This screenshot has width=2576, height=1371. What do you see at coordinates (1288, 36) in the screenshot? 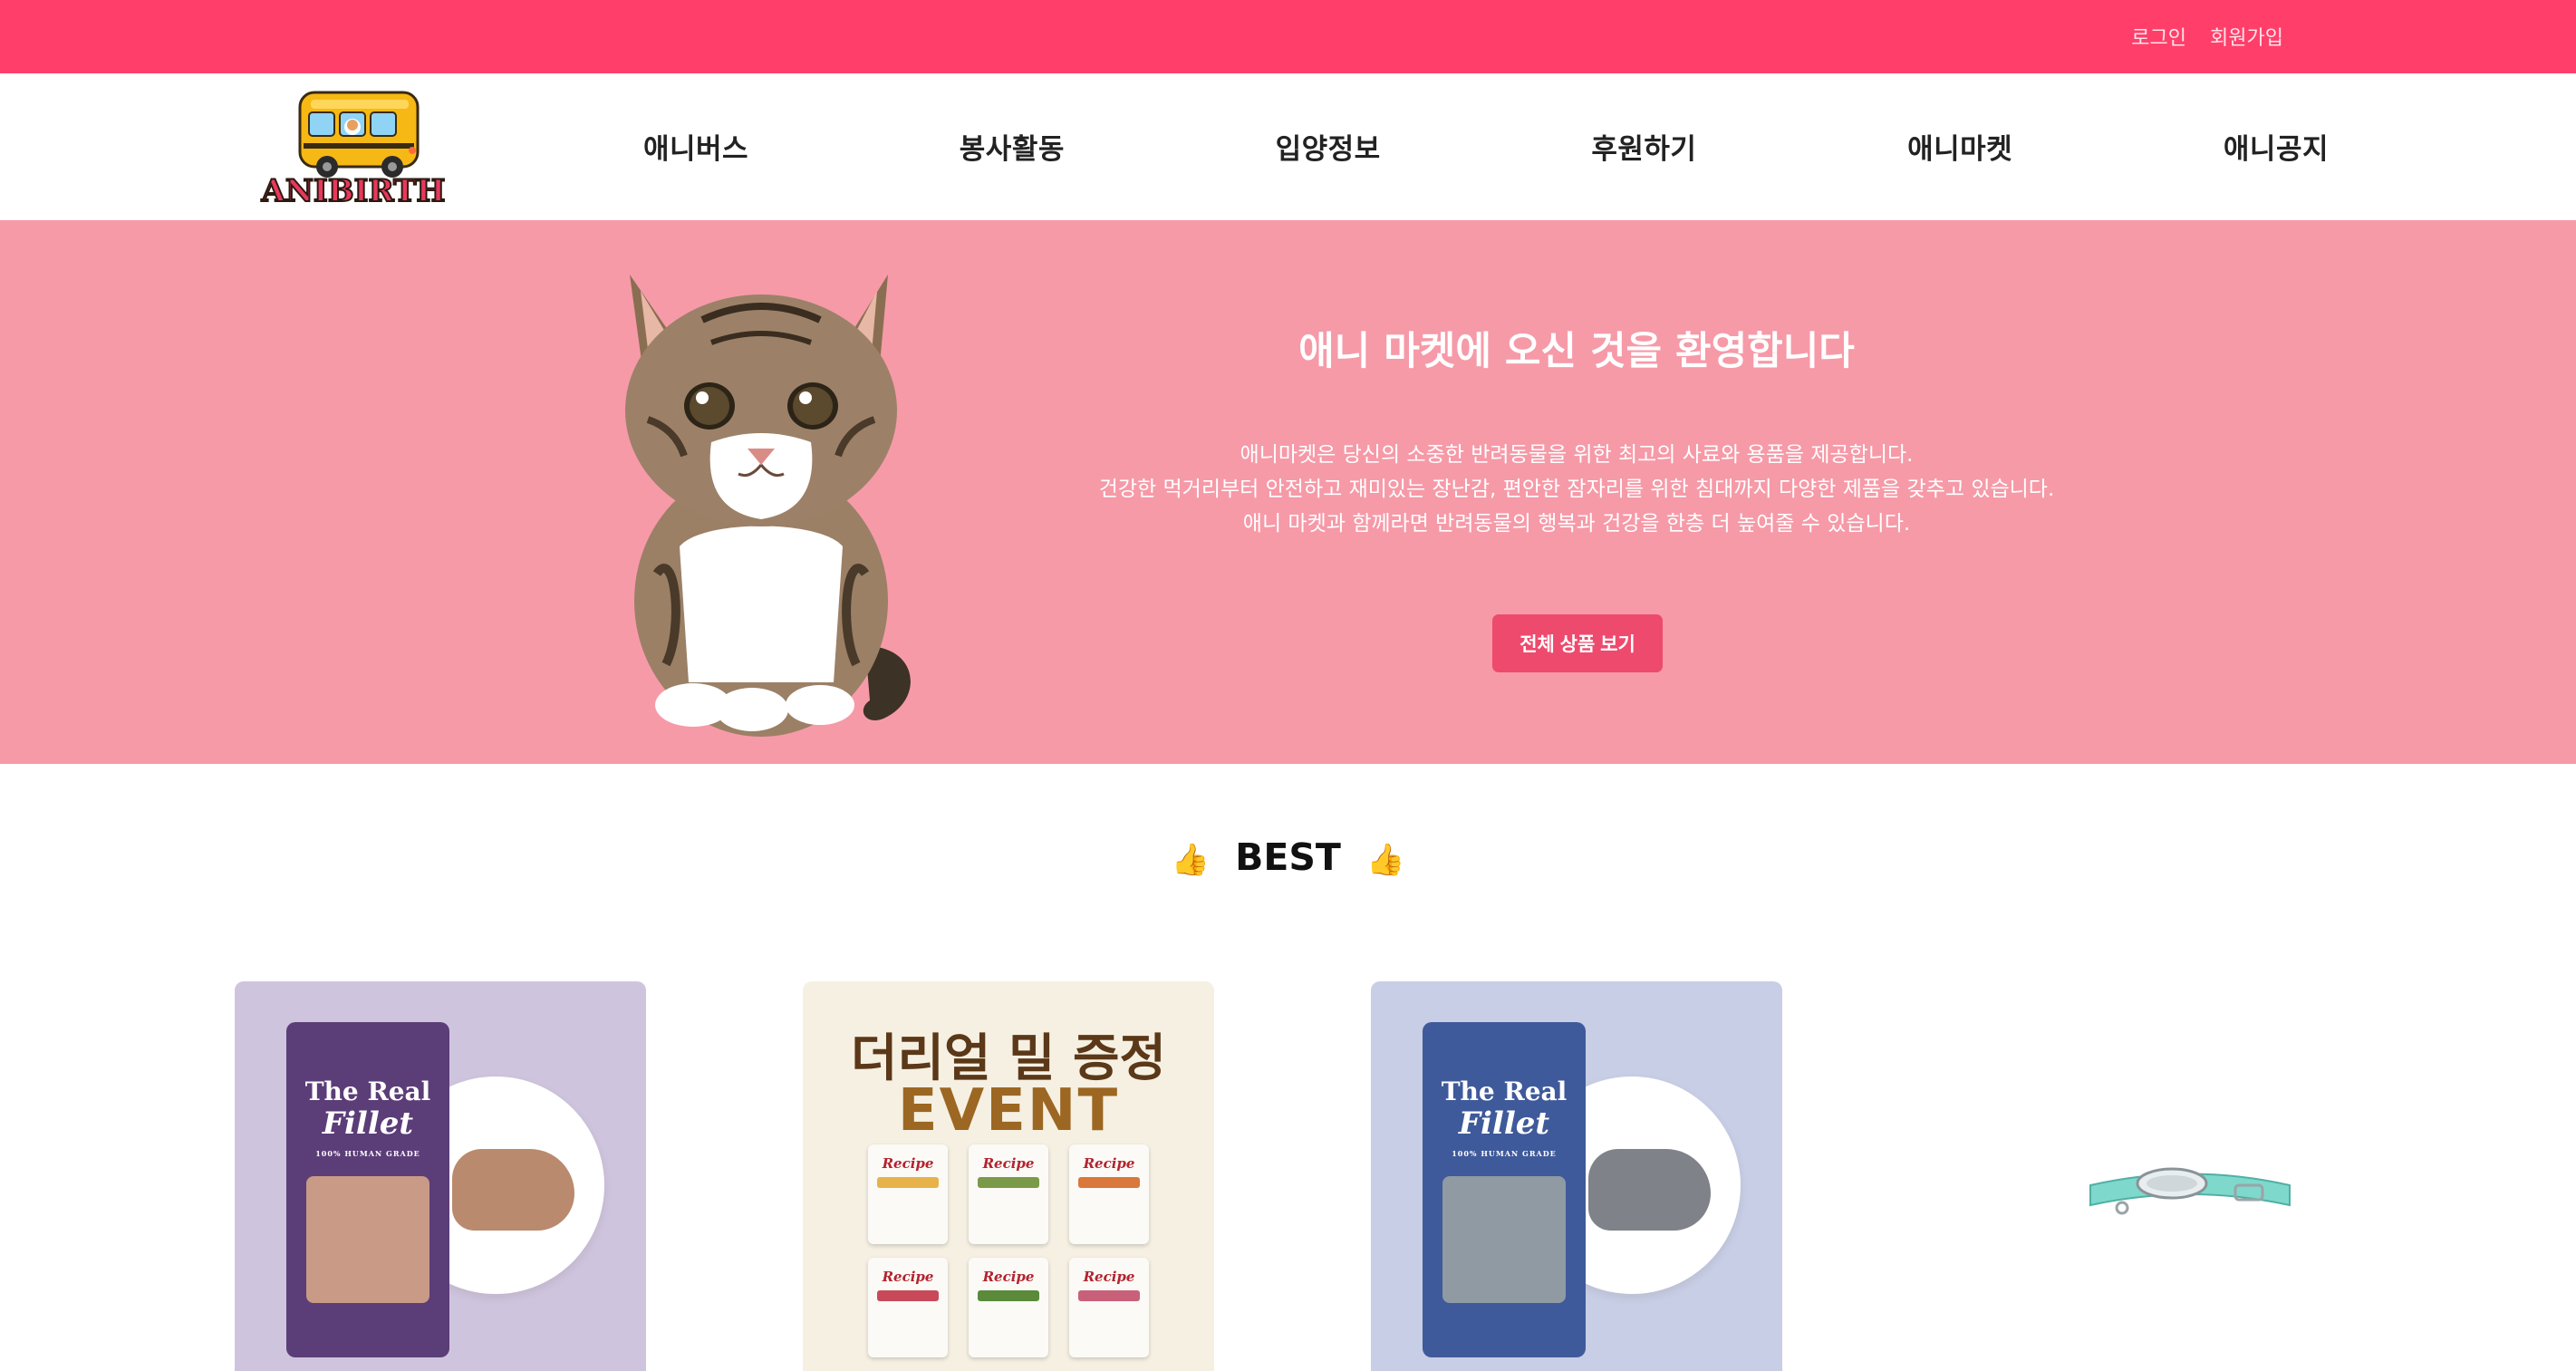
I see `top-bar: 로그인 회원가입` at bounding box center [1288, 36].